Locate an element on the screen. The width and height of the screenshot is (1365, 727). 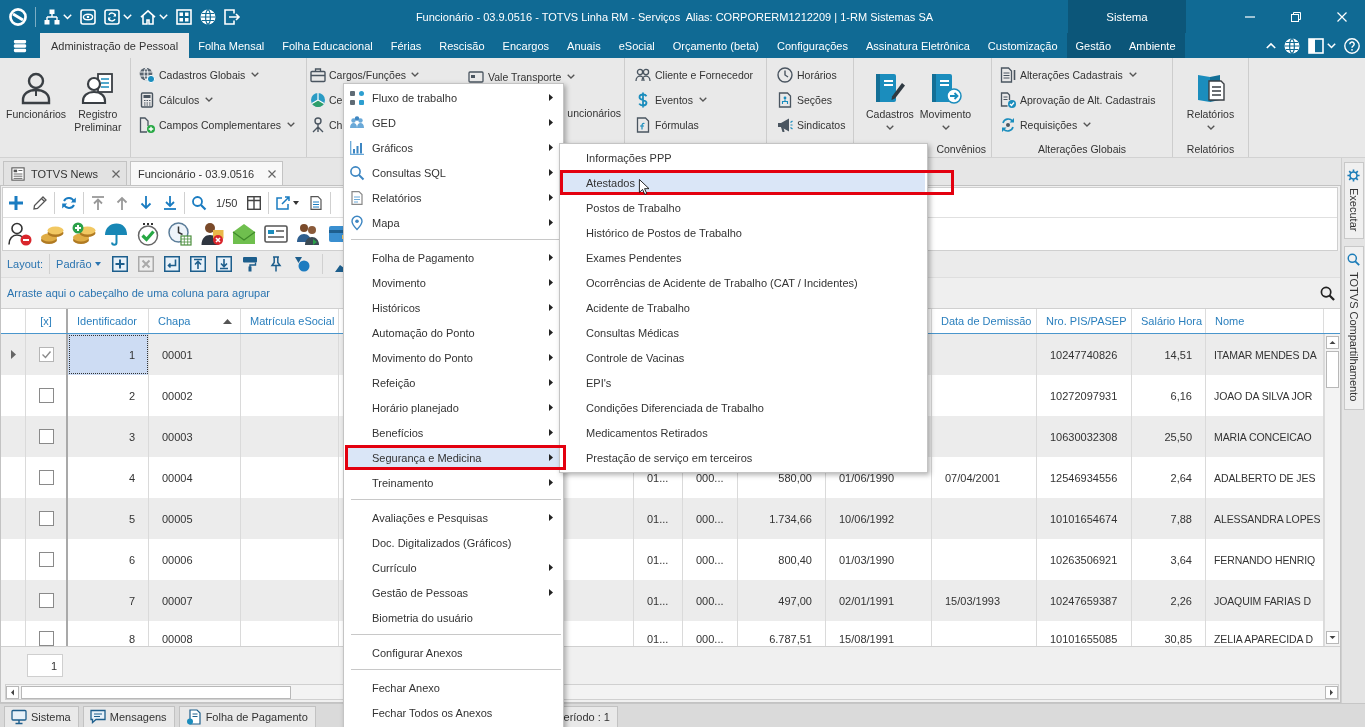
menu-item: Gráficos is located at coordinates (453, 147).